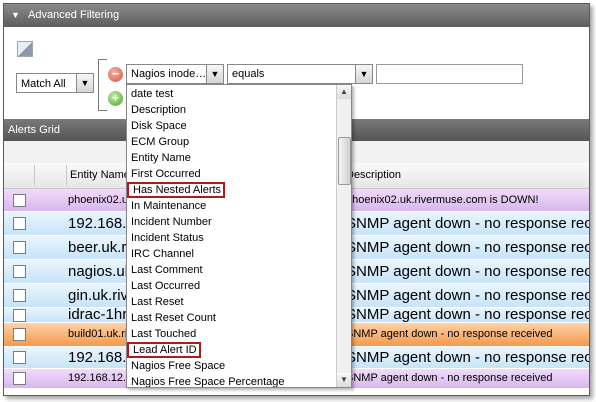 Image resolution: width=596 pixels, height=402 pixels. I want to click on dropdown-item: Incident Status, so click(231, 238).